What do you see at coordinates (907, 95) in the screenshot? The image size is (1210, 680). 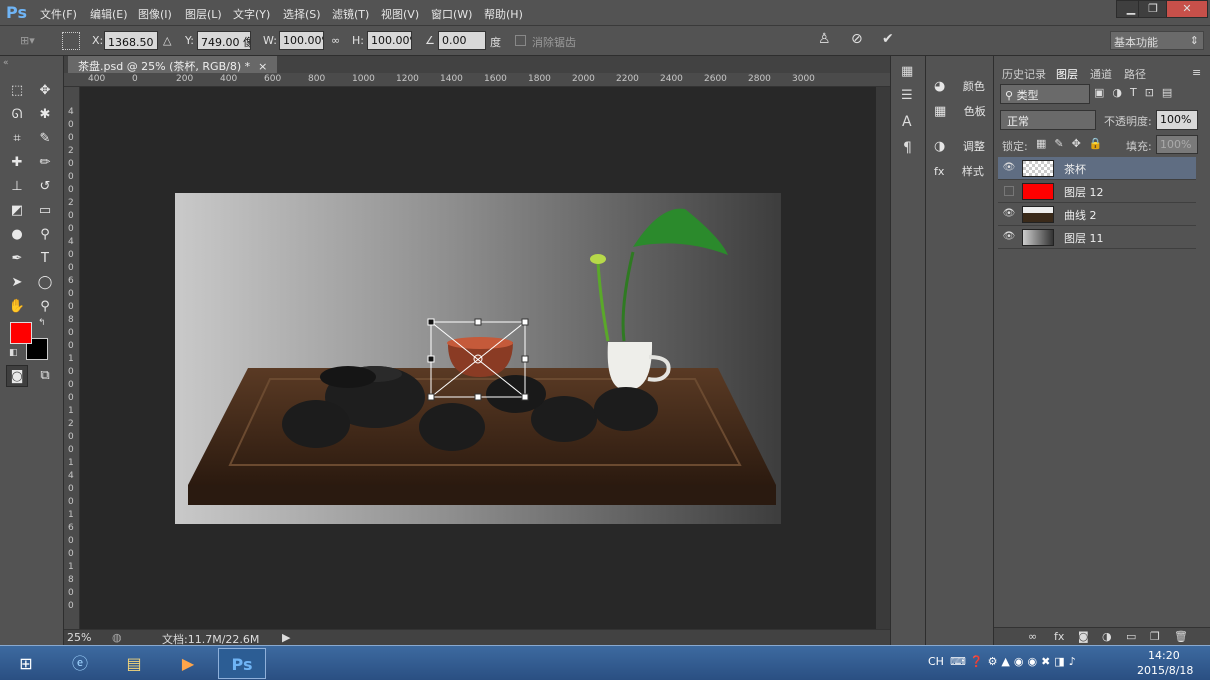 I see `properties-panel-icon: ☰` at bounding box center [907, 95].